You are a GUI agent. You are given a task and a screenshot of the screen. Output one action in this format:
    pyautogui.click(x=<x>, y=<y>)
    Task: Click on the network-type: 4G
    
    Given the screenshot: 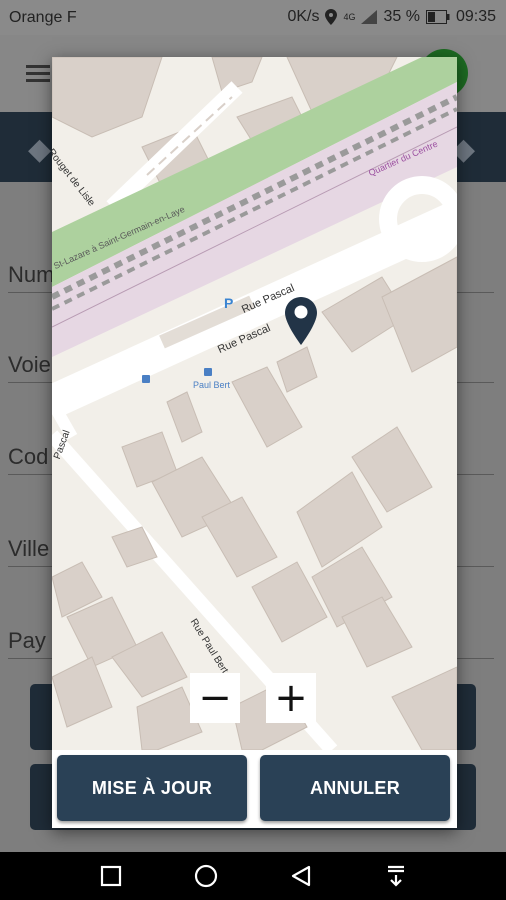 What is the action you would take?
    pyautogui.click(x=349, y=17)
    